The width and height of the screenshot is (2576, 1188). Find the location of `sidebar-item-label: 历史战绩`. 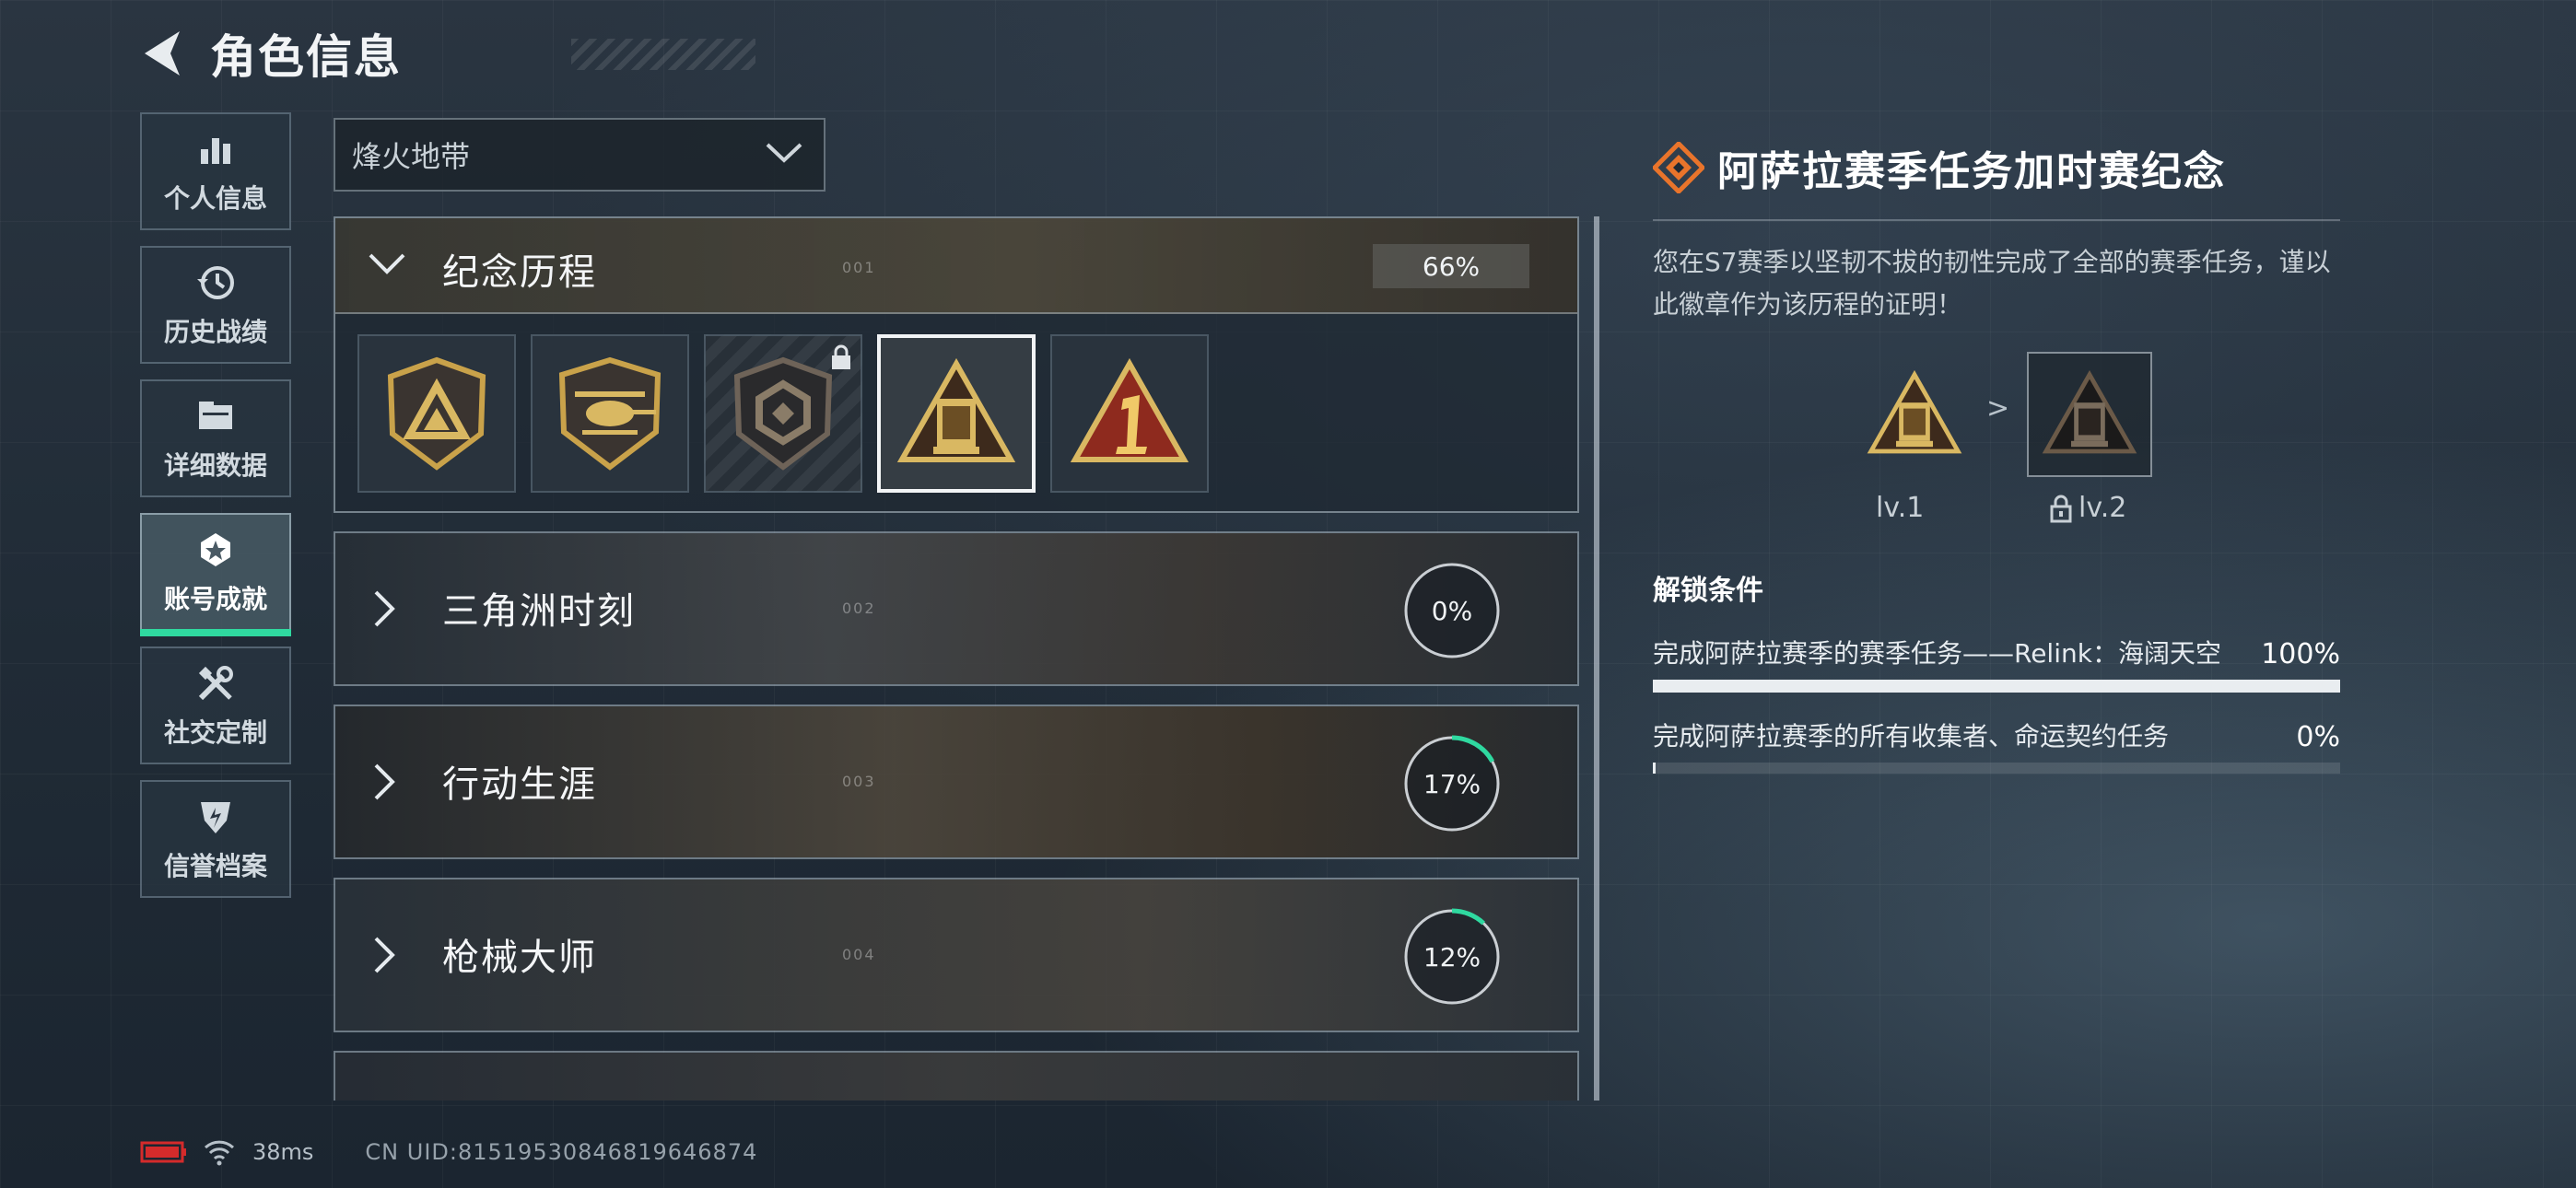

sidebar-item-label: 历史战绩 is located at coordinates (215, 332).